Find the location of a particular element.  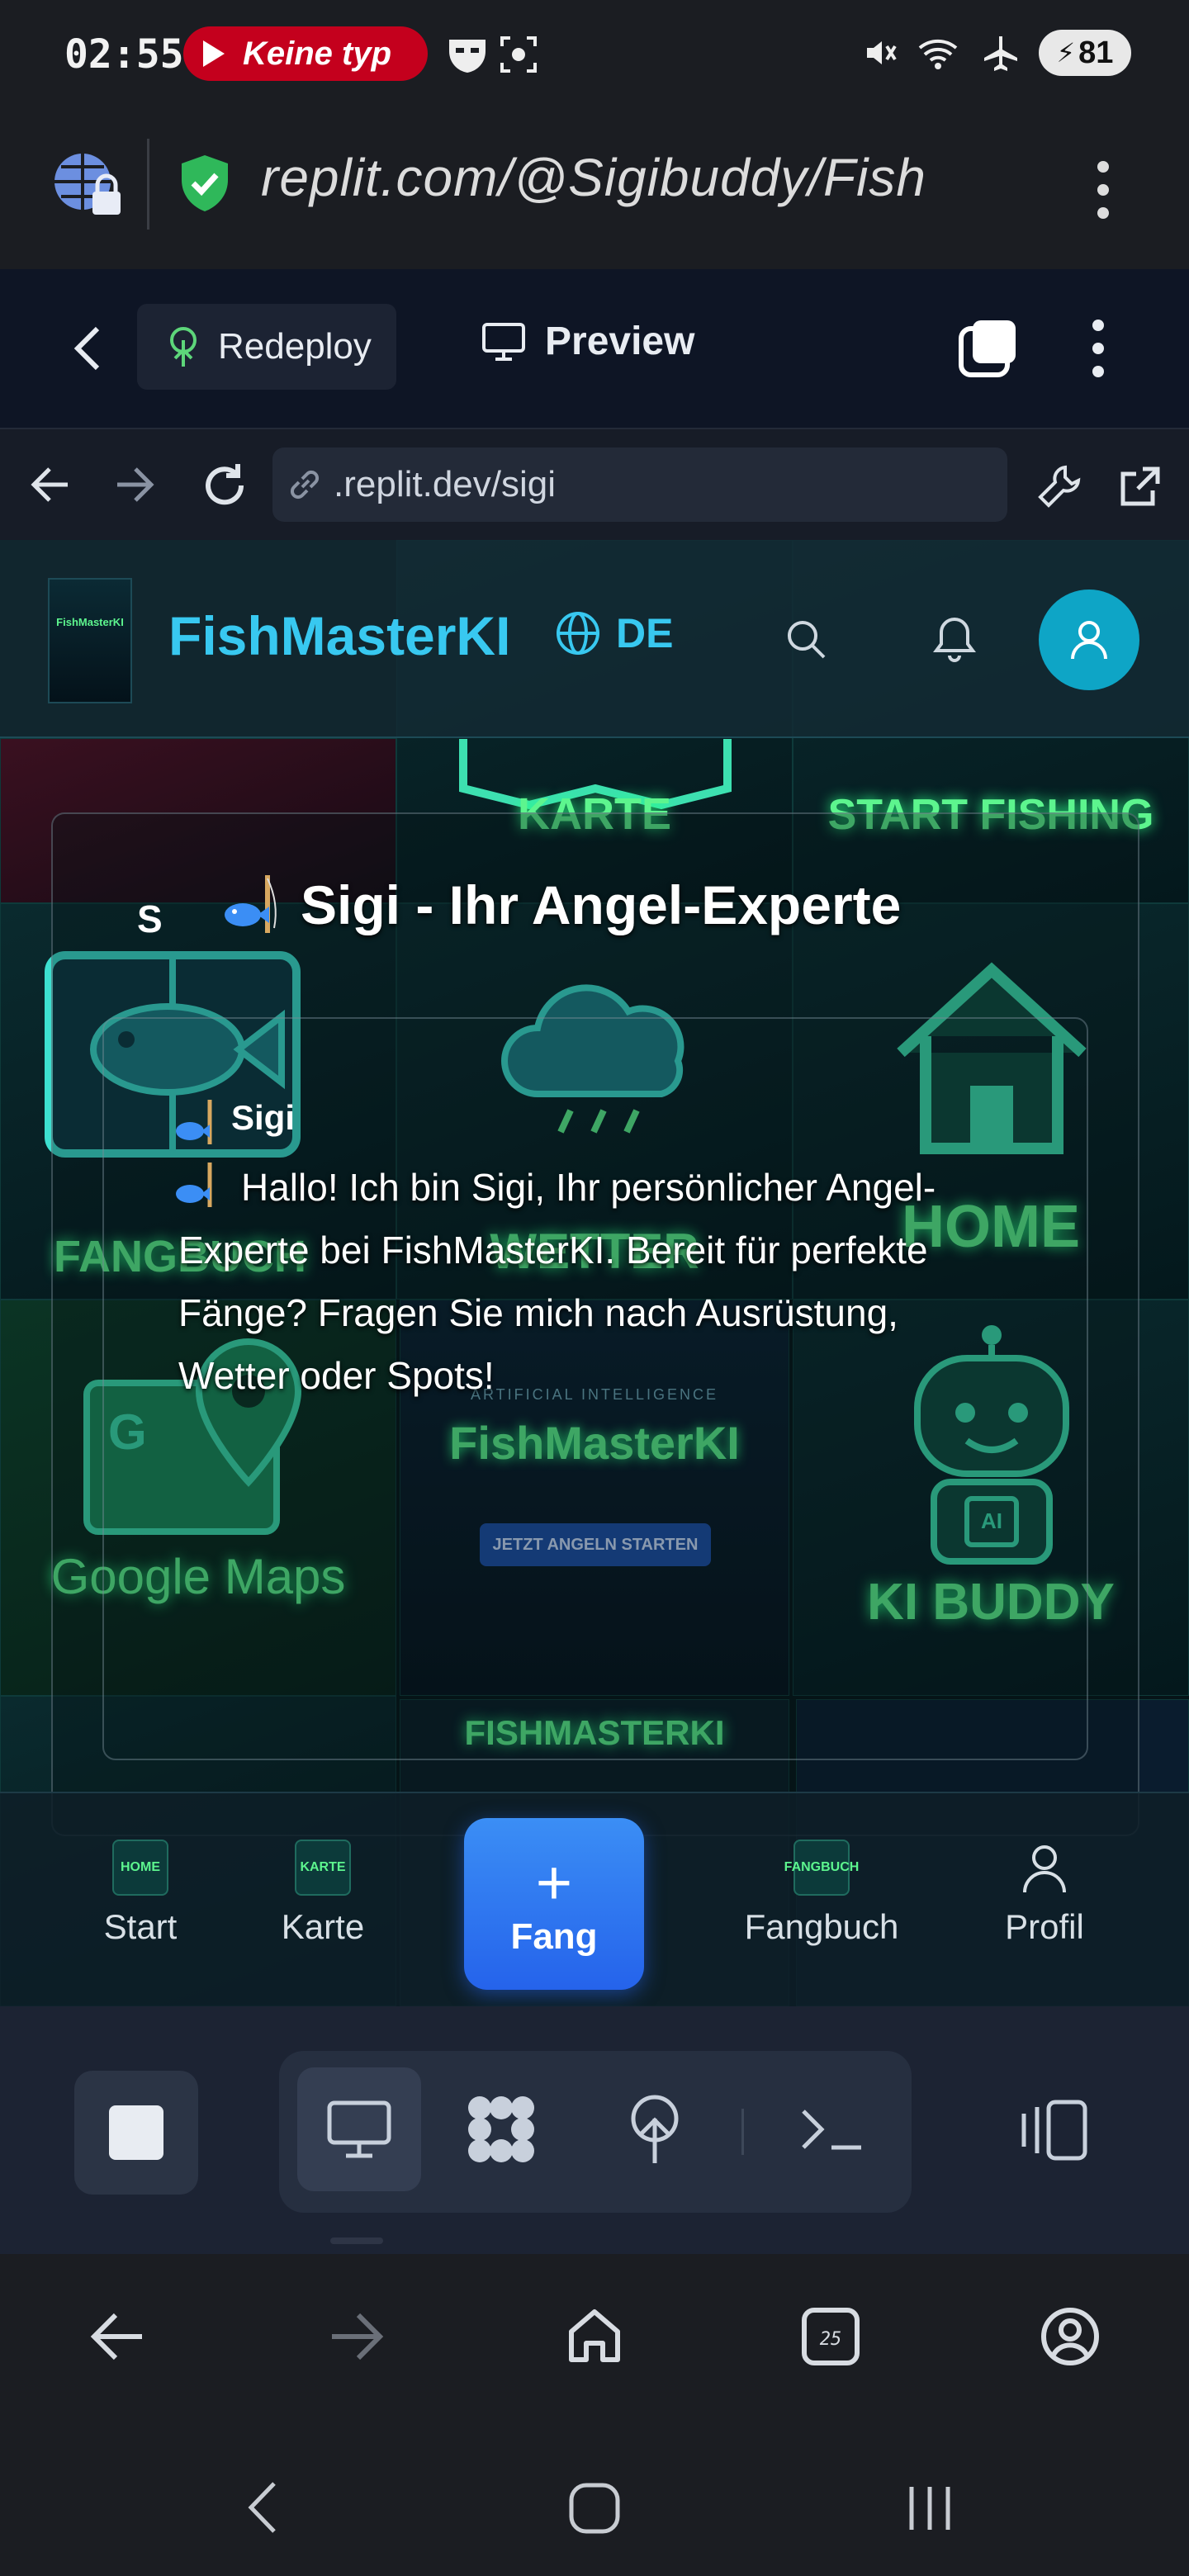

status-time: 02:55 is located at coordinates (124, 54).